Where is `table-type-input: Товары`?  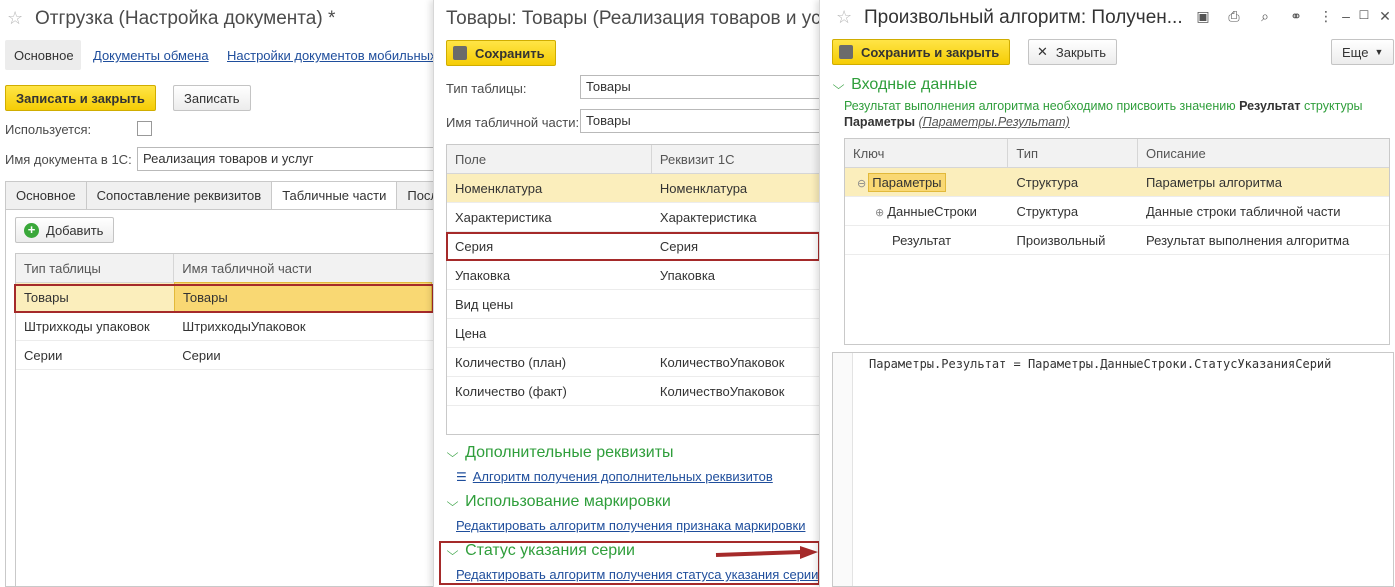
table-type-input: Товары is located at coordinates (702, 87).